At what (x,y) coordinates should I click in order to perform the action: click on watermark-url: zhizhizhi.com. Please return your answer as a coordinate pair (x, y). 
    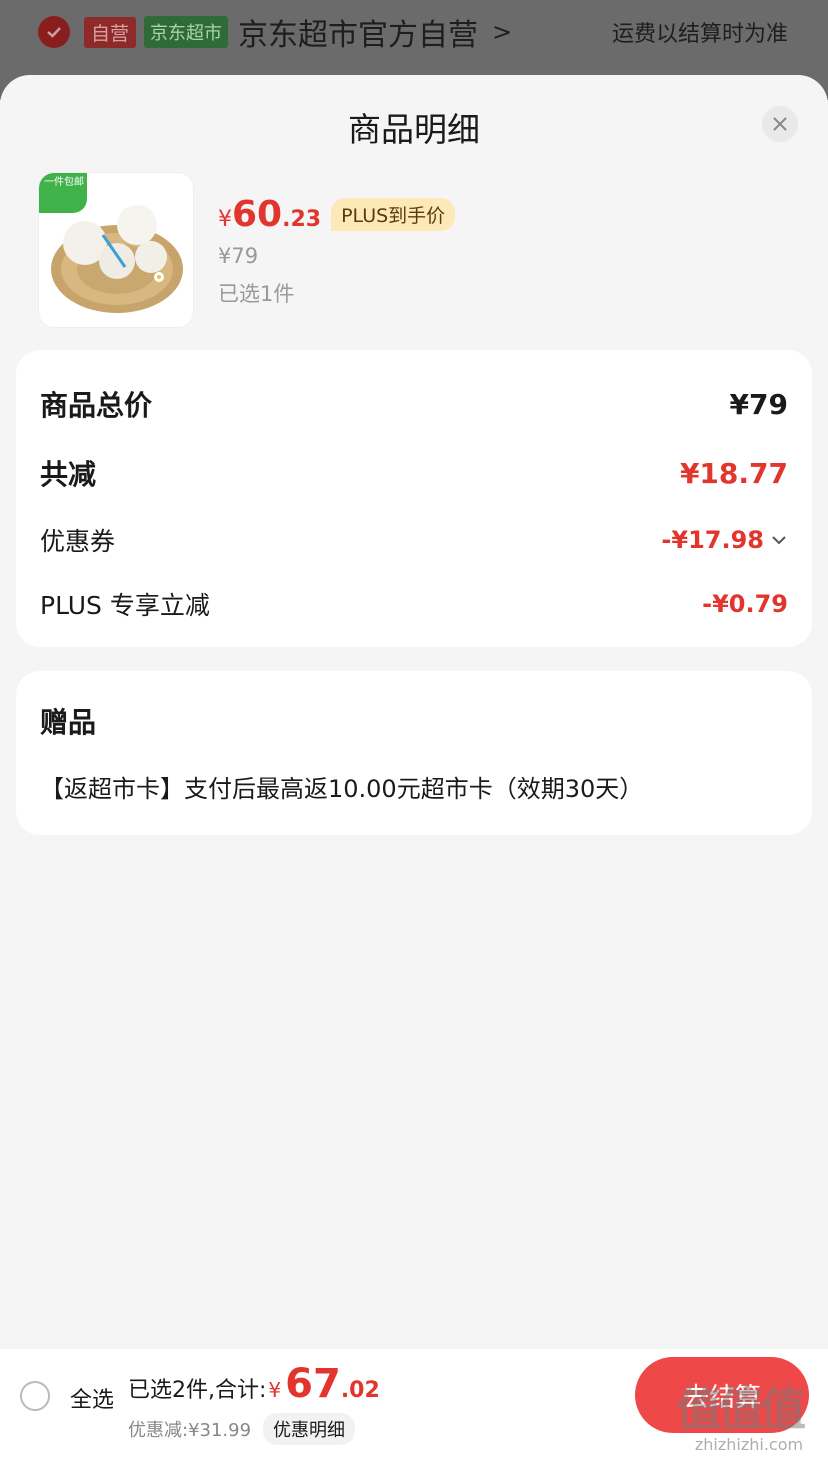
    Looking at the image, I should click on (749, 1444).